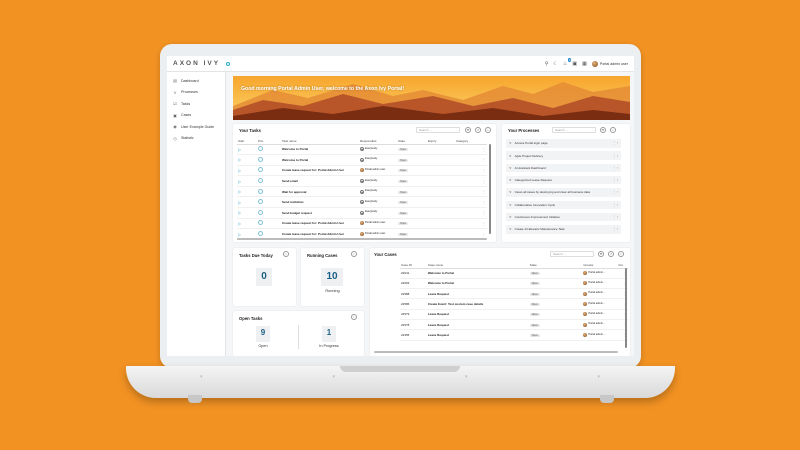 The height and width of the screenshot is (450, 800). I want to click on in-progress-count: 1, so click(329, 332).